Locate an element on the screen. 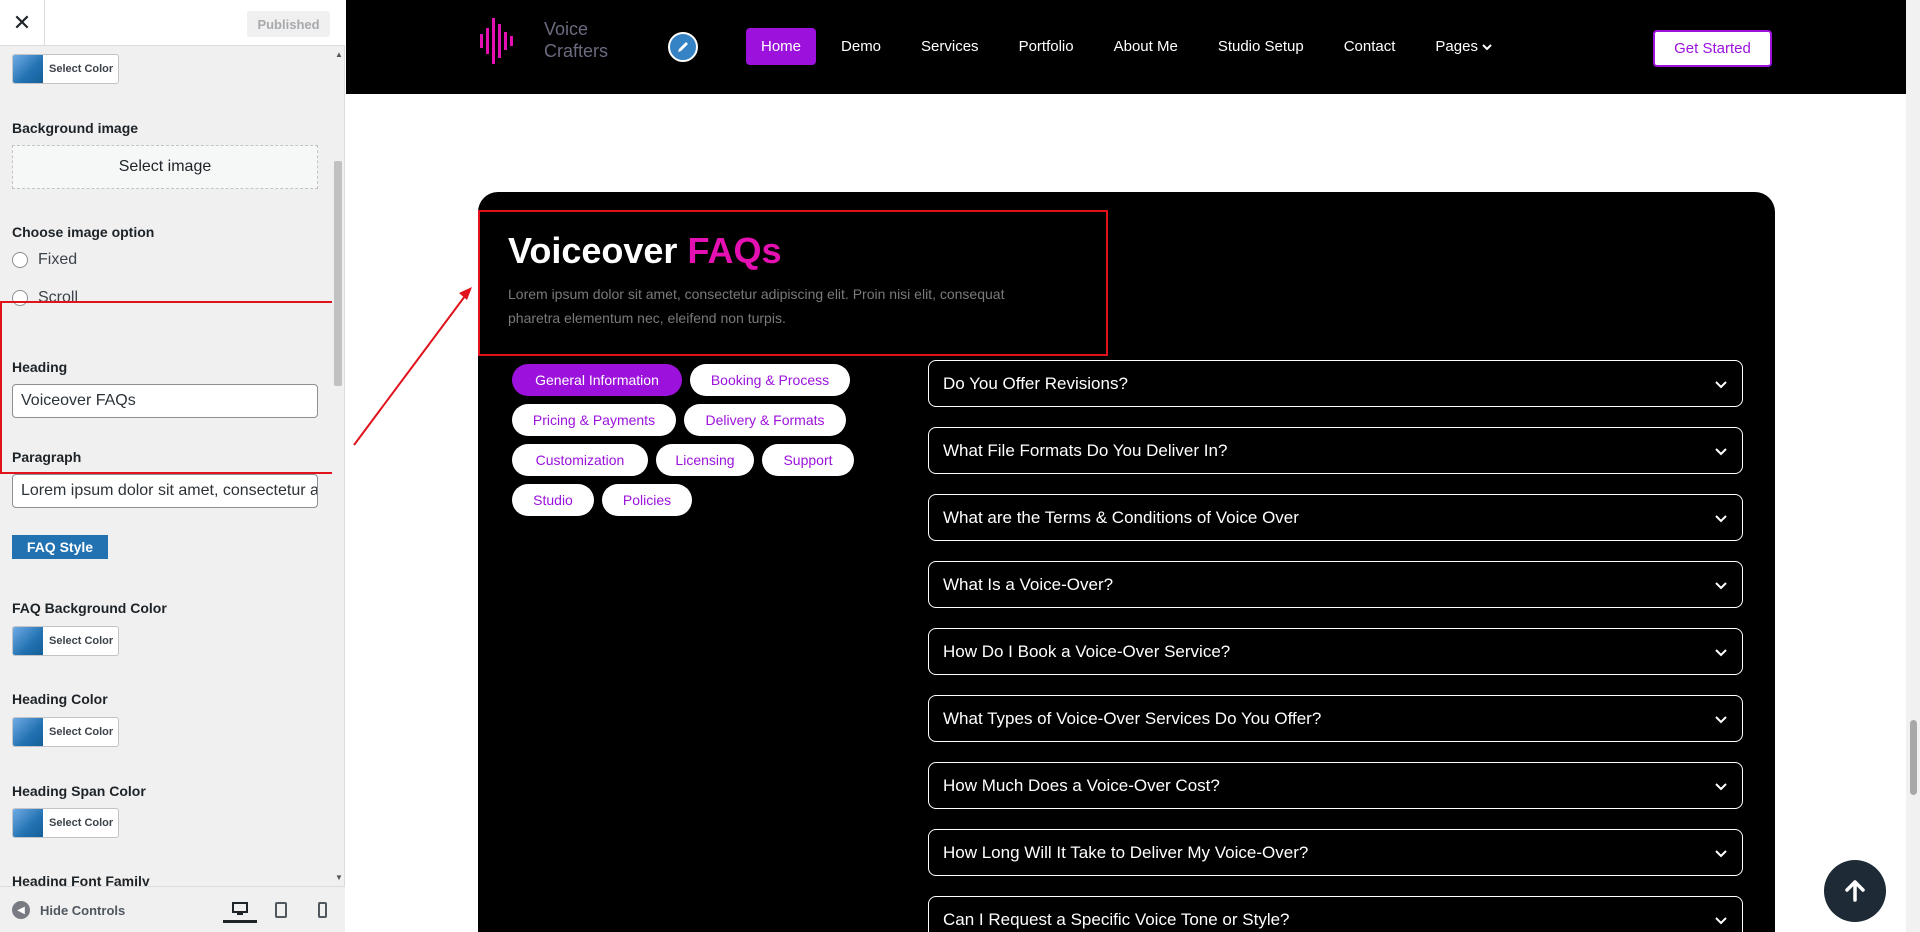 This screenshot has width=1920, height=932. faq-question: How Do I Book a Voice-Over Service? is located at coordinates (1087, 651).